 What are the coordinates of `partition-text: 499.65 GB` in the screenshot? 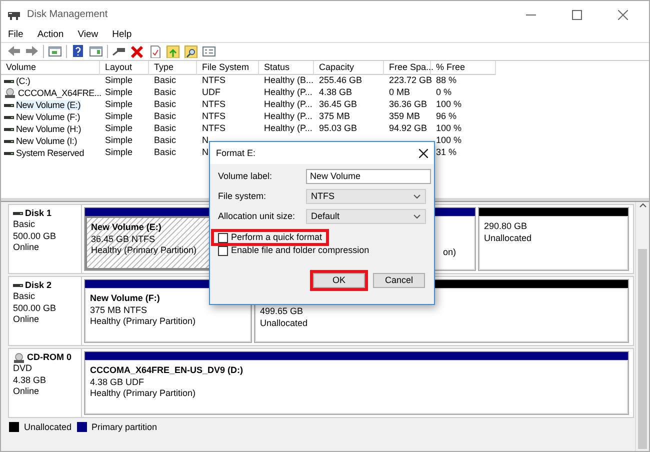 It's located at (282, 311).